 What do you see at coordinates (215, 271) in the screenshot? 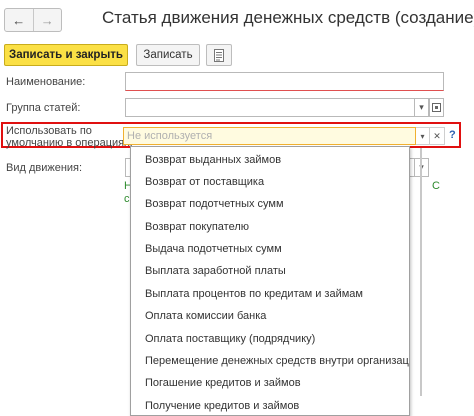
I see `list-item: Выплата заработной платы` at bounding box center [215, 271].